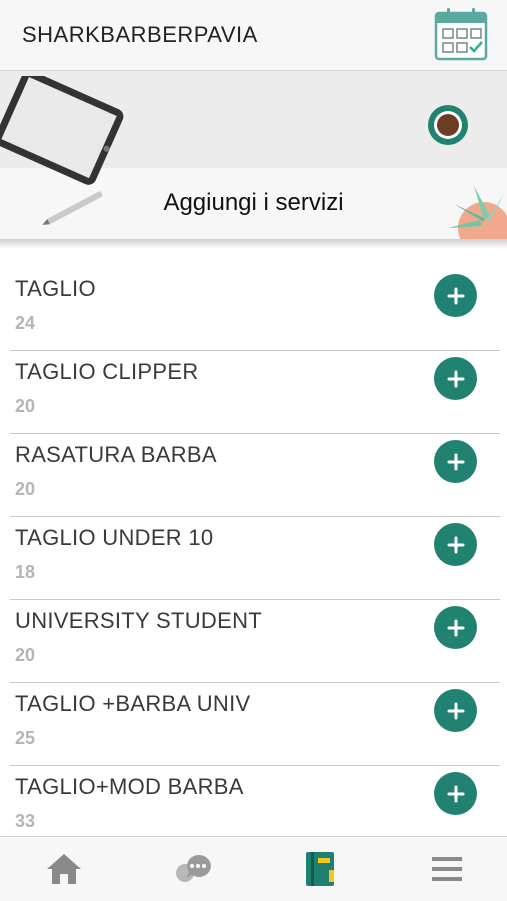  What do you see at coordinates (253, 868) in the screenshot?
I see `bottom-nav` at bounding box center [253, 868].